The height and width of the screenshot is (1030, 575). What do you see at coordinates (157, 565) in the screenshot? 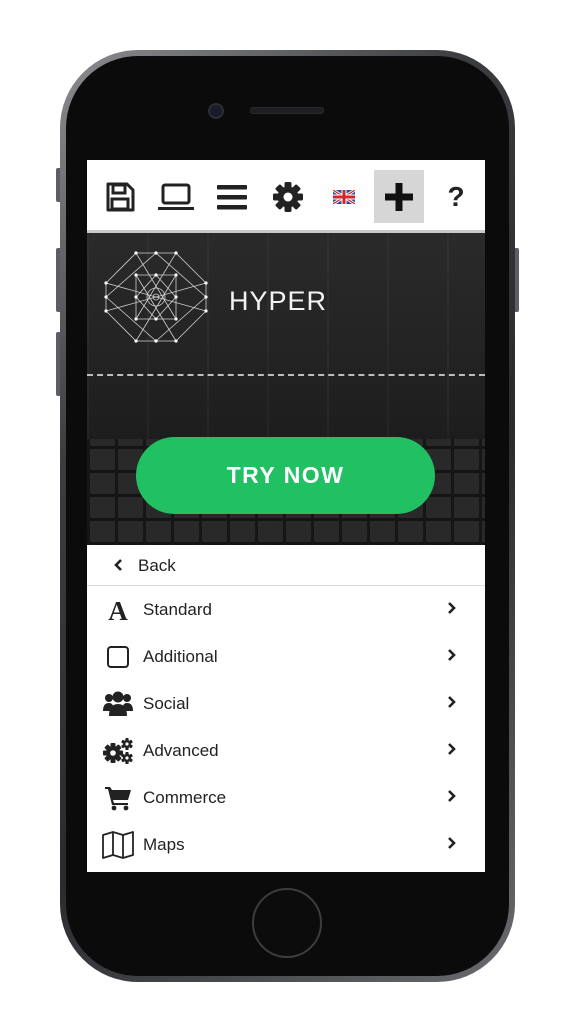
I see `back-label: Back` at bounding box center [157, 565].